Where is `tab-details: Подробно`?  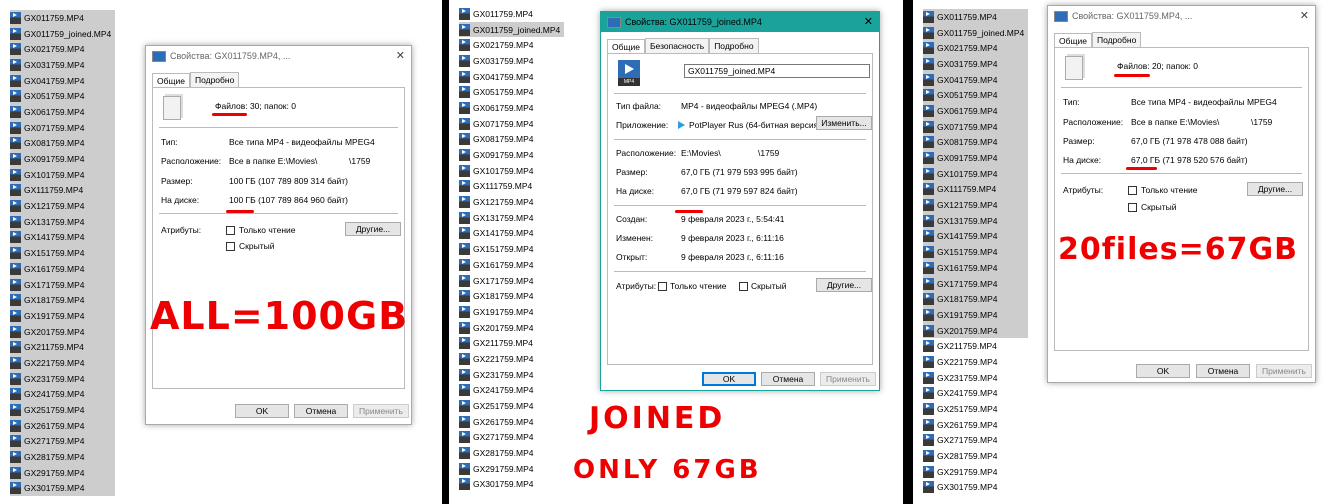 tab-details: Подробно is located at coordinates (214, 79).